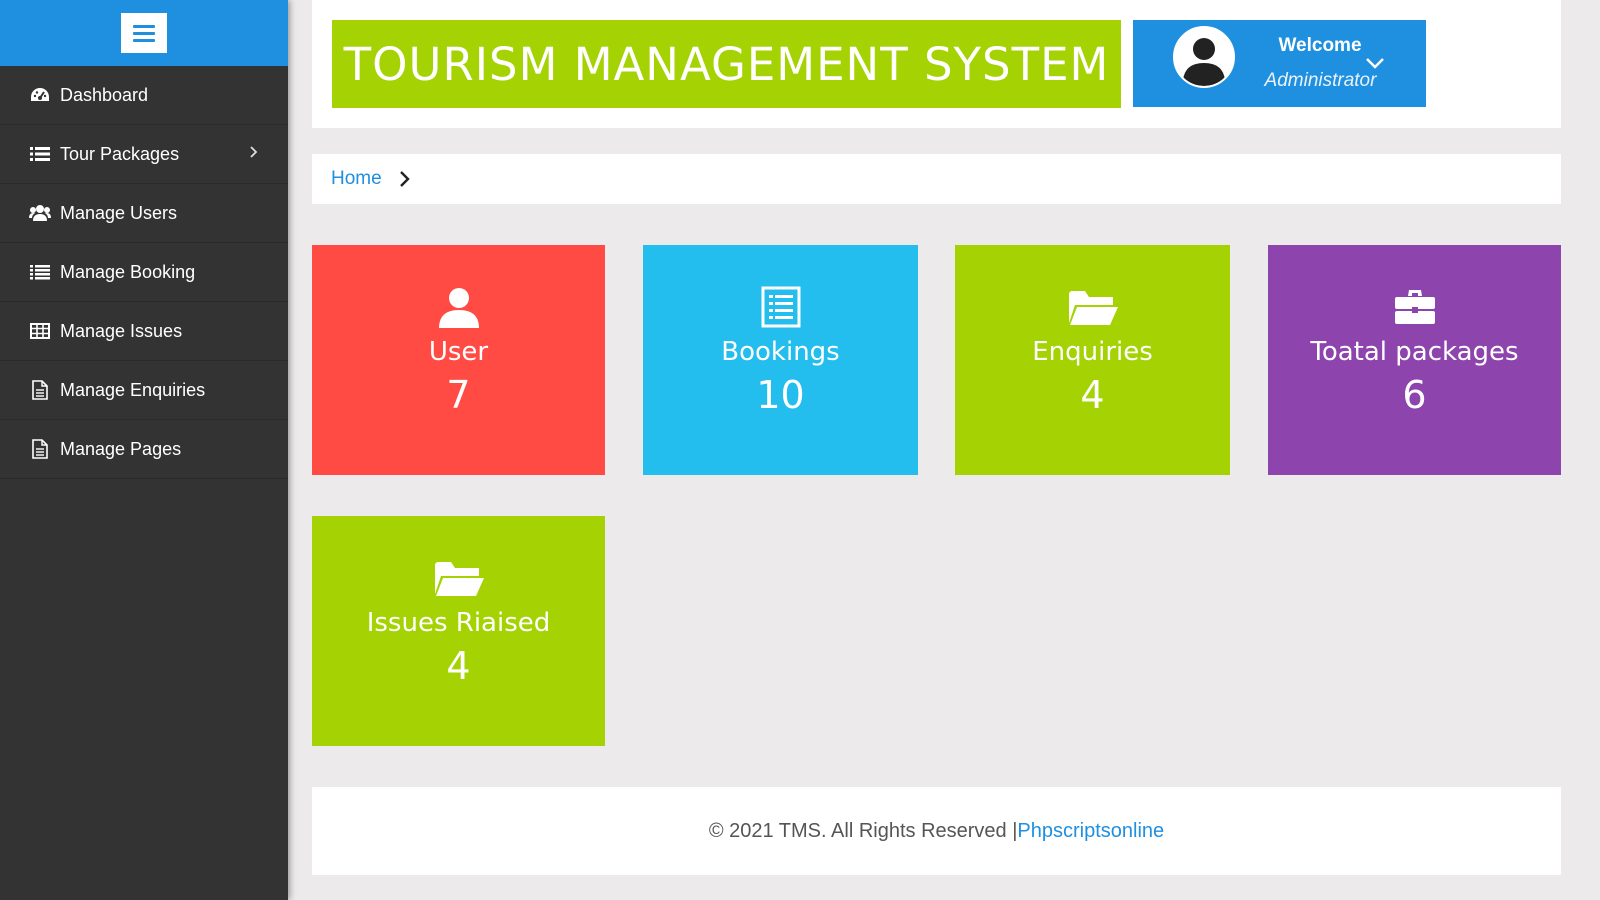  Describe the element at coordinates (459, 307) in the screenshot. I see `user-icon` at that location.